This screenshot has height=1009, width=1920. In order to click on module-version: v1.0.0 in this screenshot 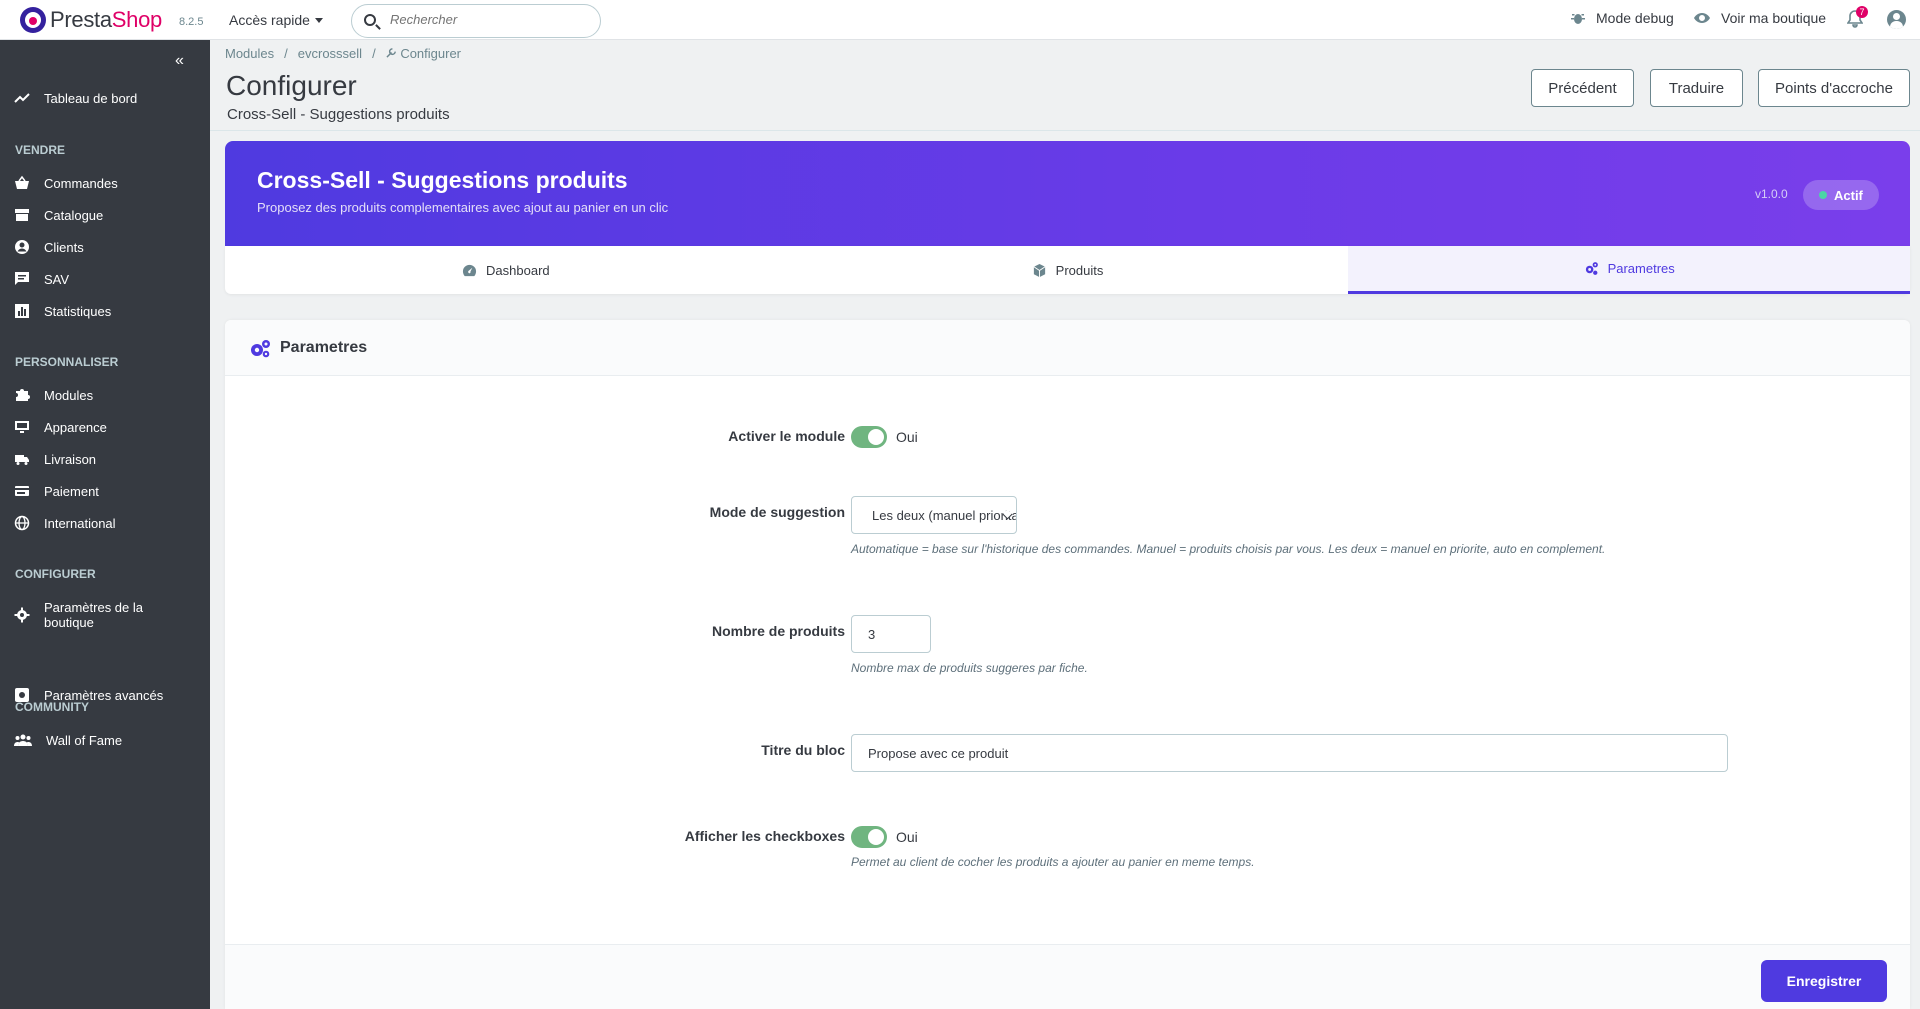, I will do `click(1771, 194)`.